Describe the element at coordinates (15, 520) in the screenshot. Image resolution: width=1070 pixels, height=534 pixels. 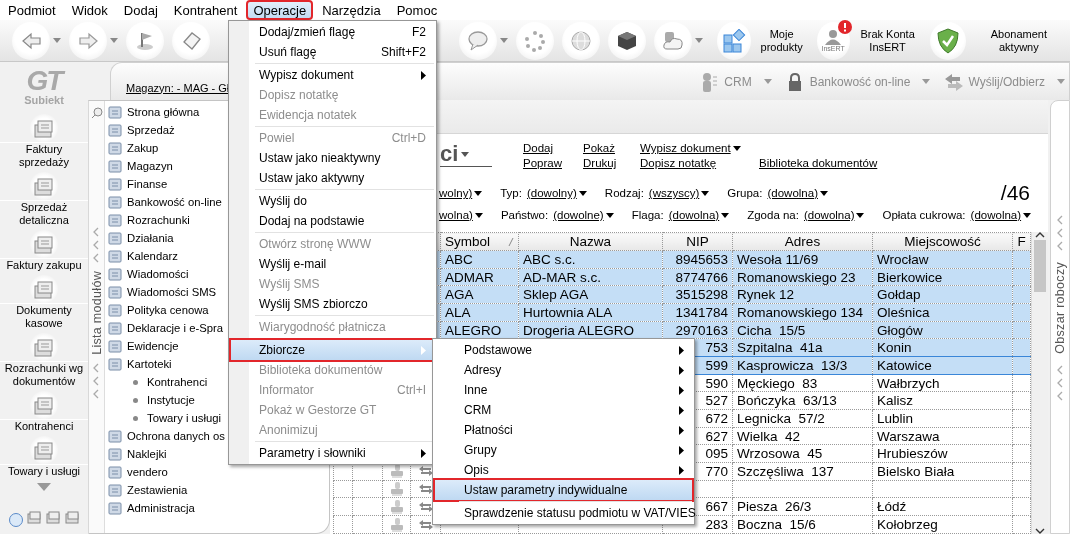
I see `view-toggle` at that location.